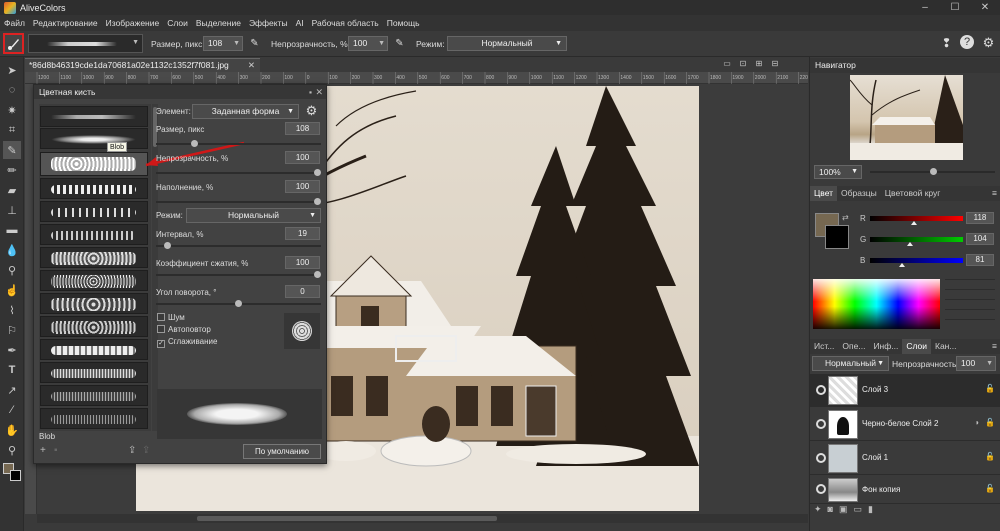 This screenshot has width=1000, height=531. Describe the element at coordinates (43, 450) in the screenshot. I see `add-brush-icon: +` at that location.